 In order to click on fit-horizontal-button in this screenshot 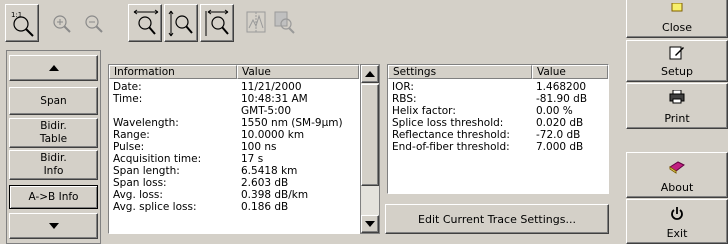, I will do `click(217, 23)`.